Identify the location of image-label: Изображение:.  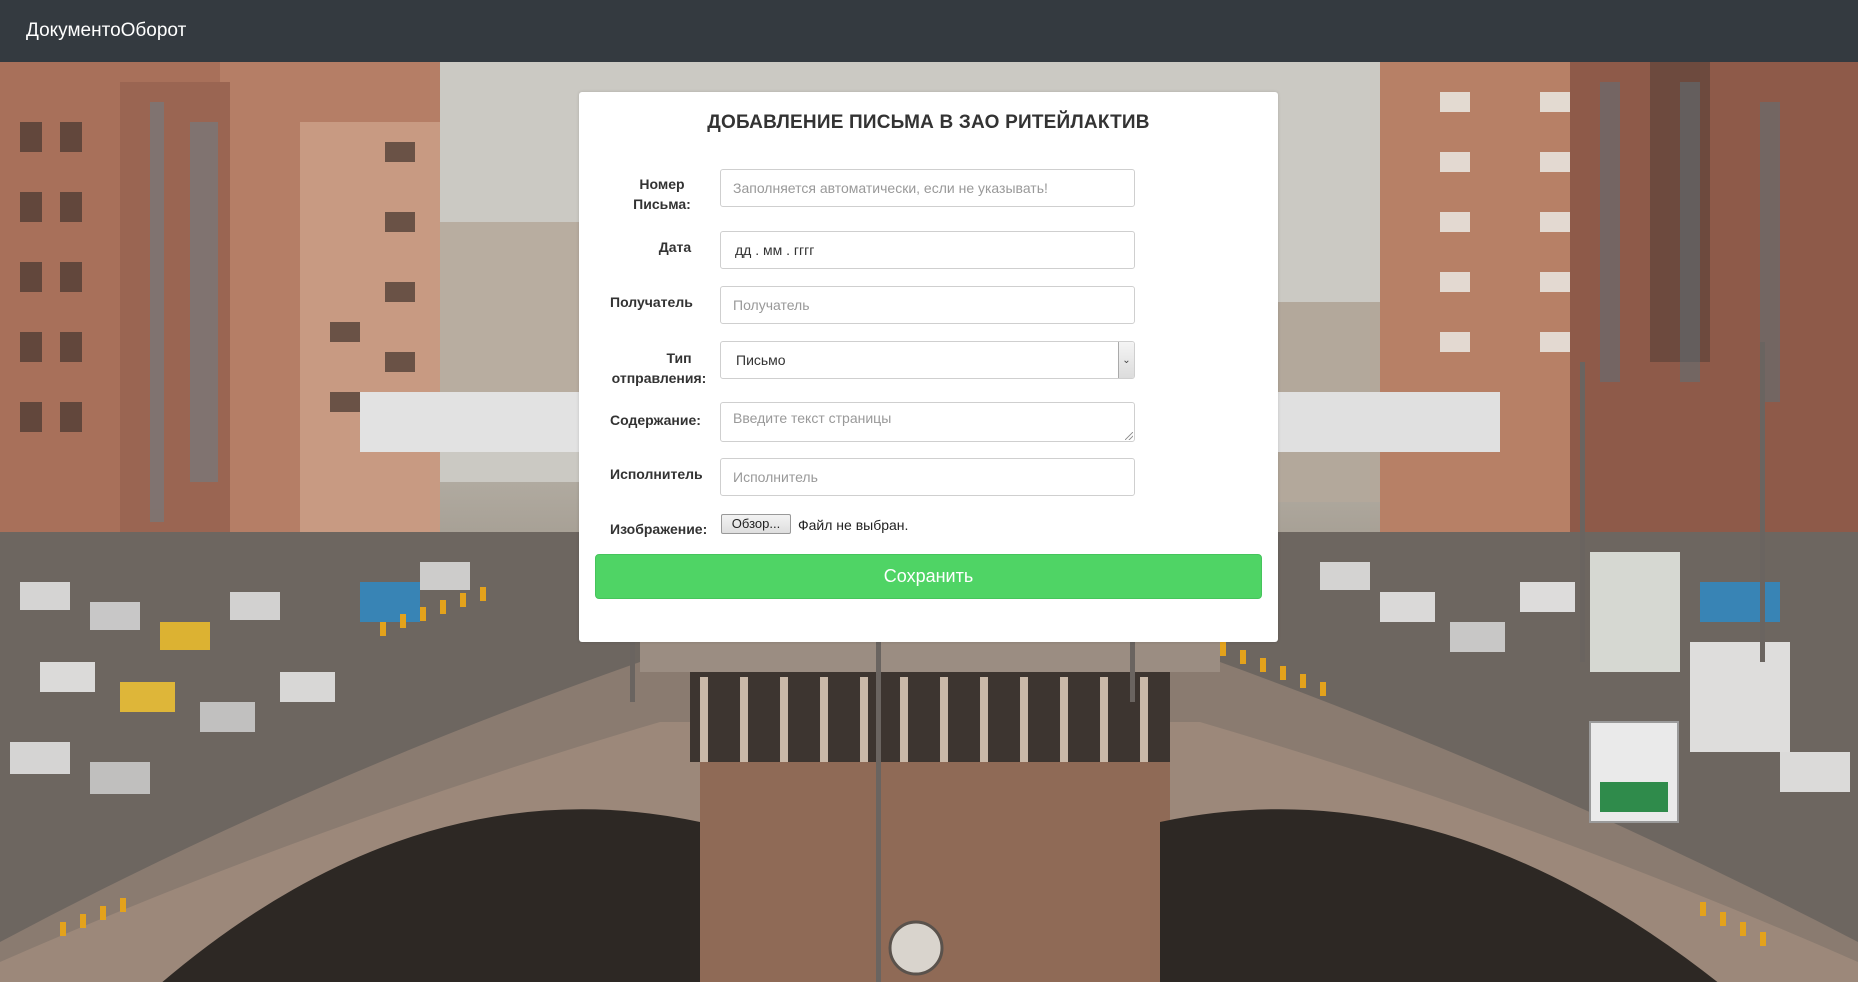
(659, 529).